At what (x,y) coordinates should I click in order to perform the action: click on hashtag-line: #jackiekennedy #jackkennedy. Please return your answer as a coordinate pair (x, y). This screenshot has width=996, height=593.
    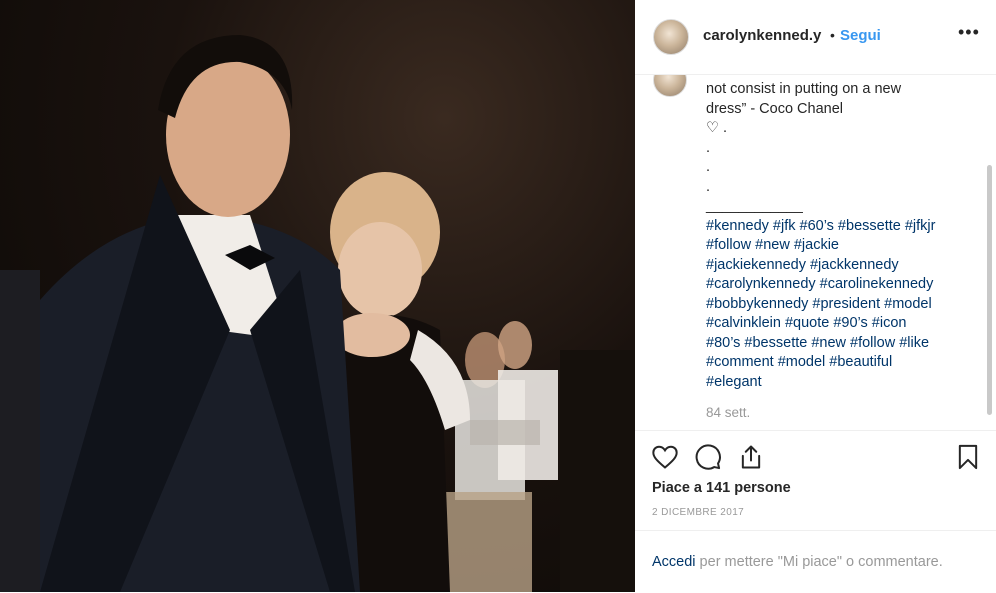
    Looking at the image, I should click on (841, 266).